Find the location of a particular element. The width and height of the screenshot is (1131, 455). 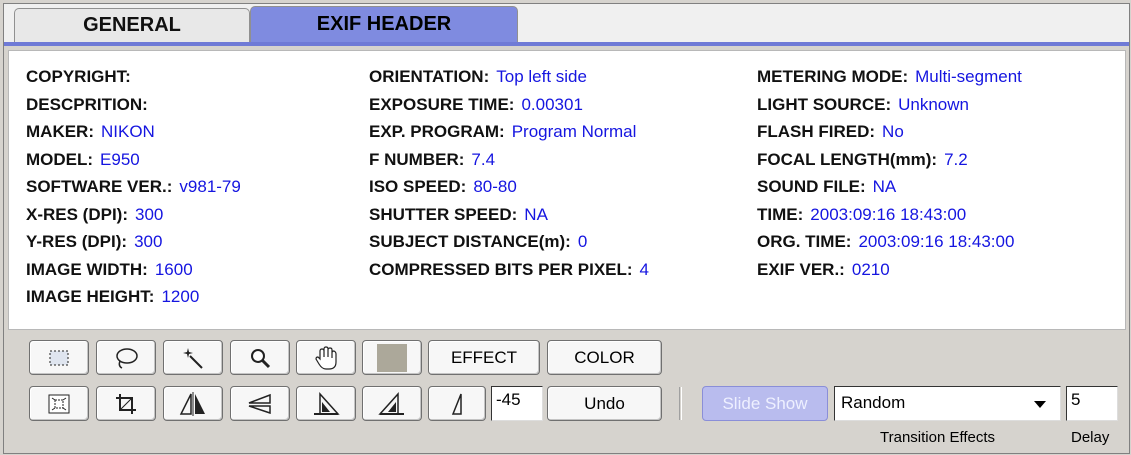

exif-value: 0210 is located at coordinates (870, 269).